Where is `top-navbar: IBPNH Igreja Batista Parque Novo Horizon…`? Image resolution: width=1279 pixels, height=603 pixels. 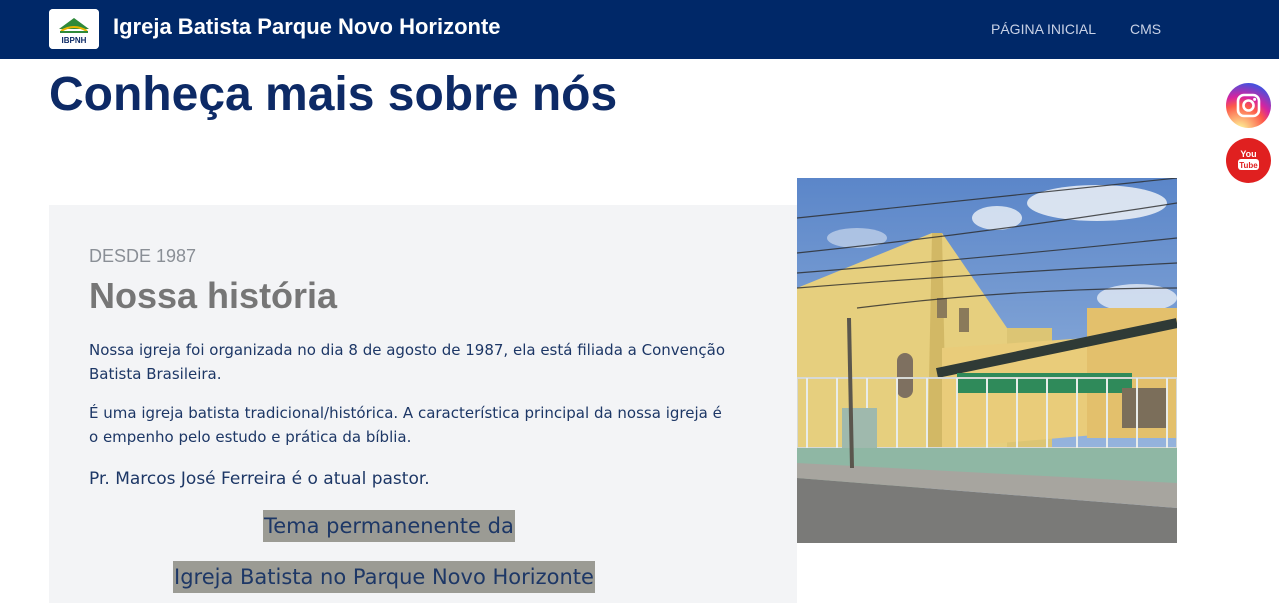 top-navbar: IBPNH Igreja Batista Parque Novo Horizon… is located at coordinates (639, 29).